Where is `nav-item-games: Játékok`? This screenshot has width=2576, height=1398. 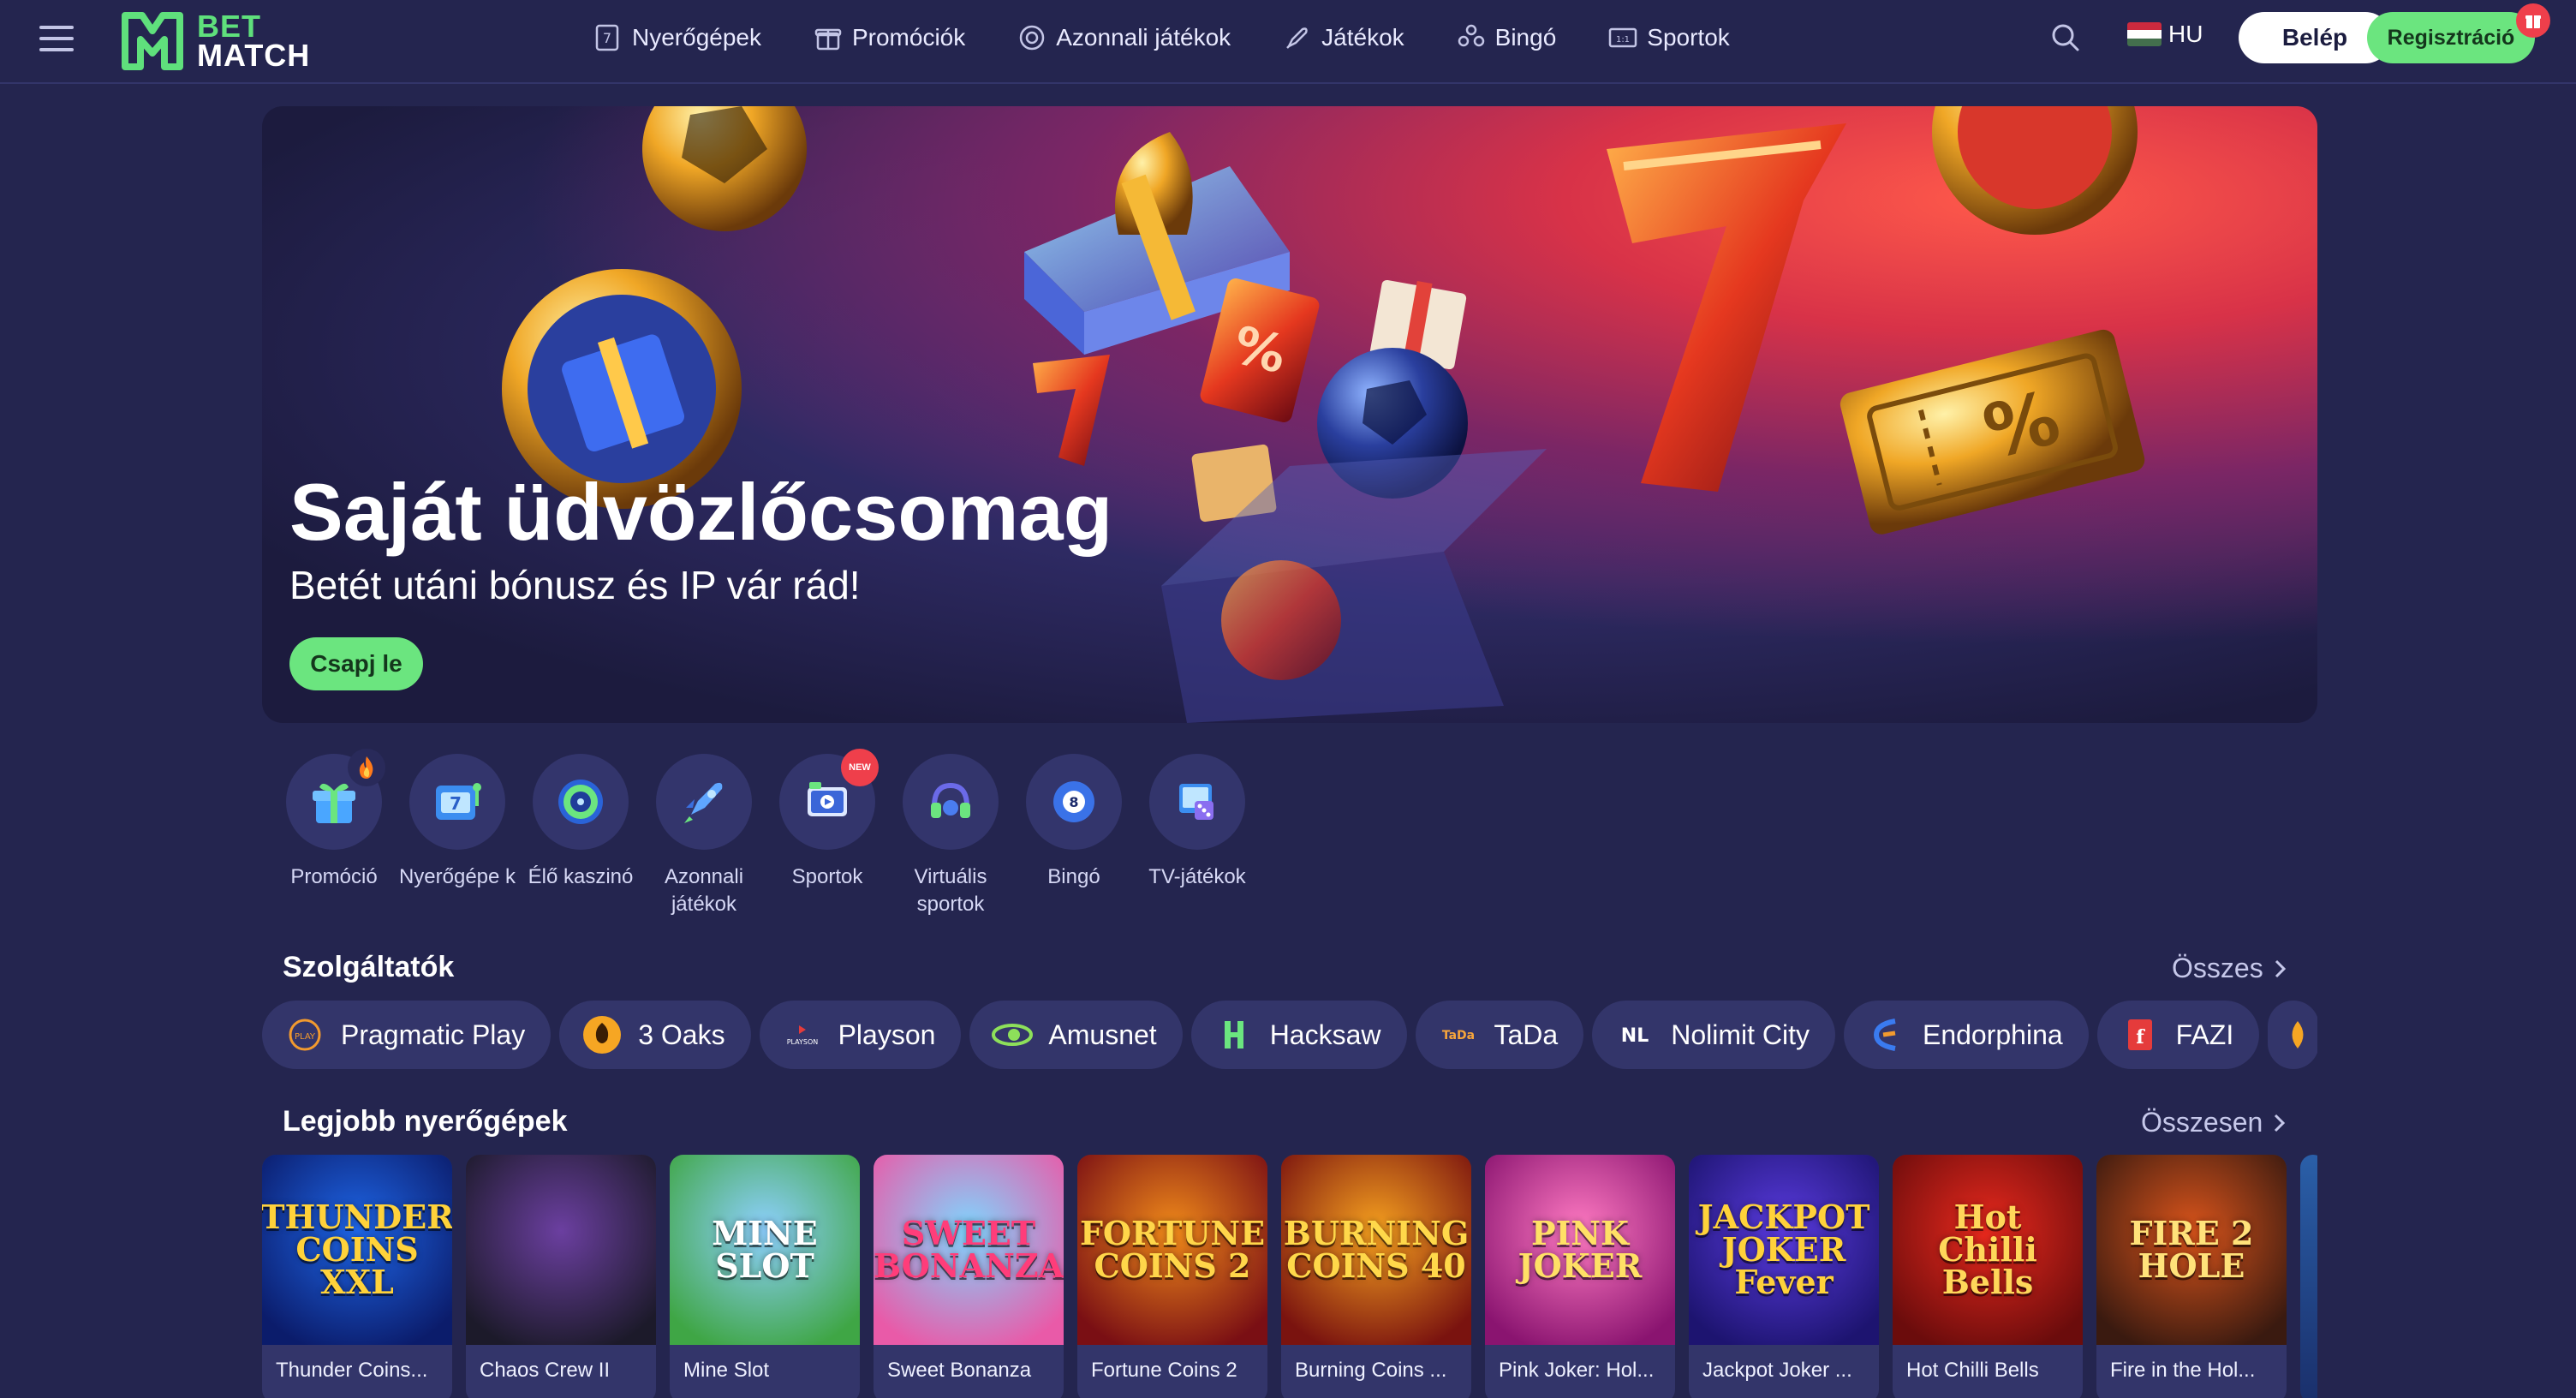
nav-item-games: Játékok is located at coordinates (1343, 37).